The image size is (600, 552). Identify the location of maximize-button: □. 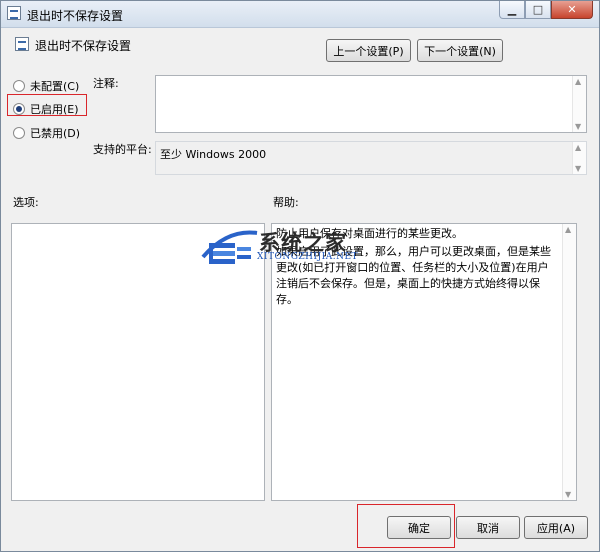
(538, 10).